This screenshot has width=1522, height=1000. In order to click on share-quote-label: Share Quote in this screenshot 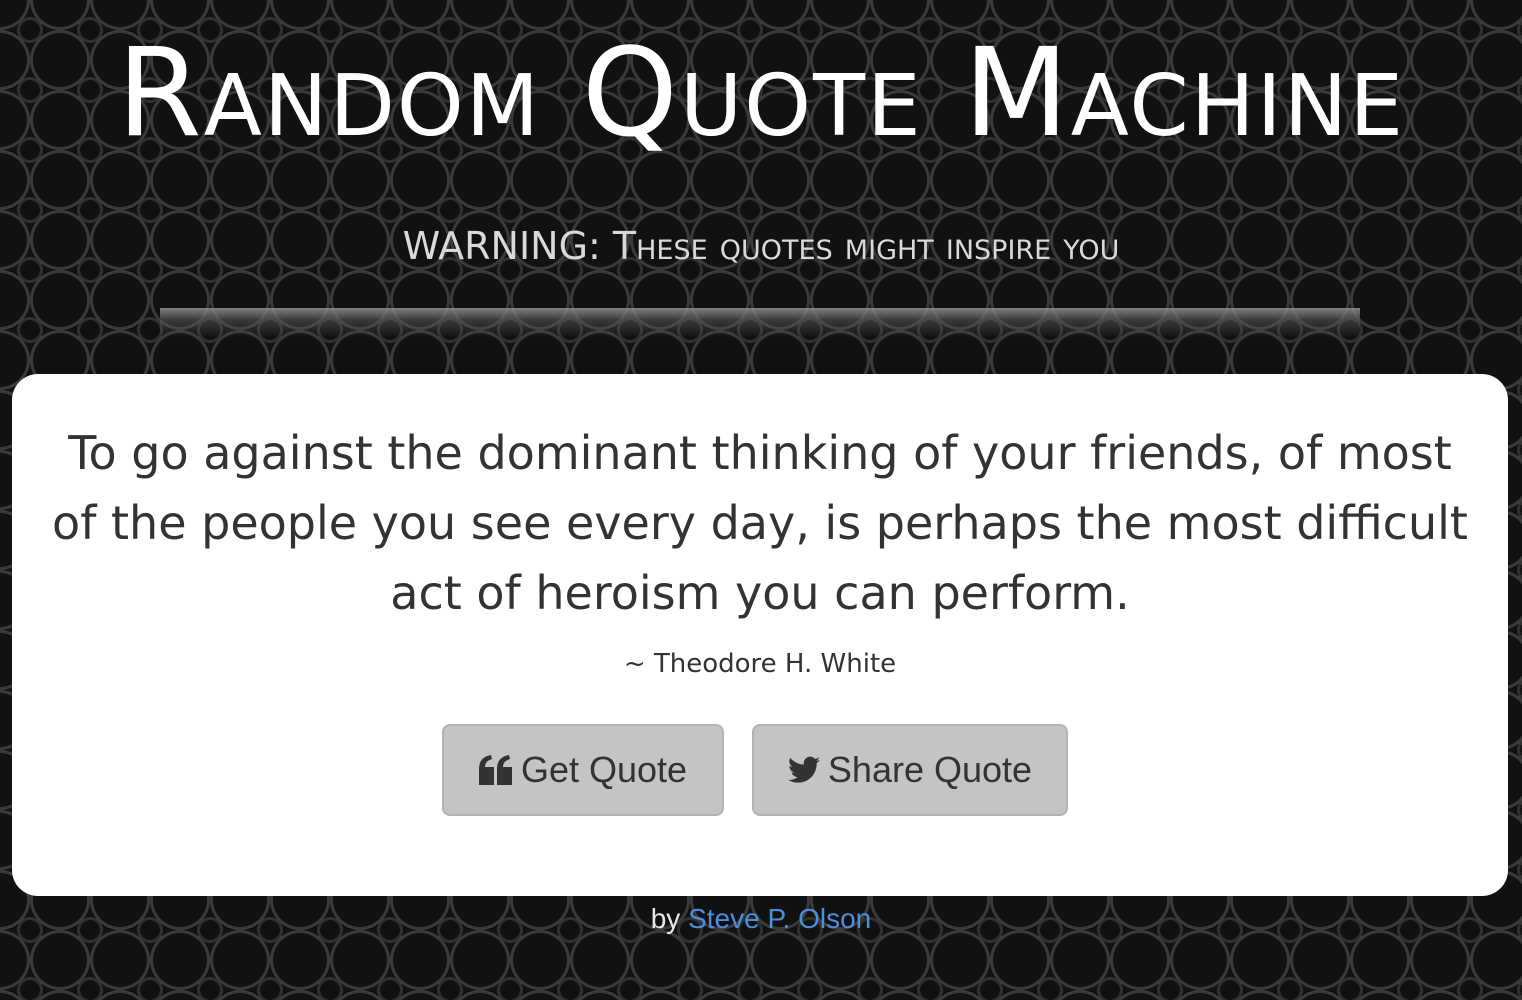, I will do `click(930, 769)`.